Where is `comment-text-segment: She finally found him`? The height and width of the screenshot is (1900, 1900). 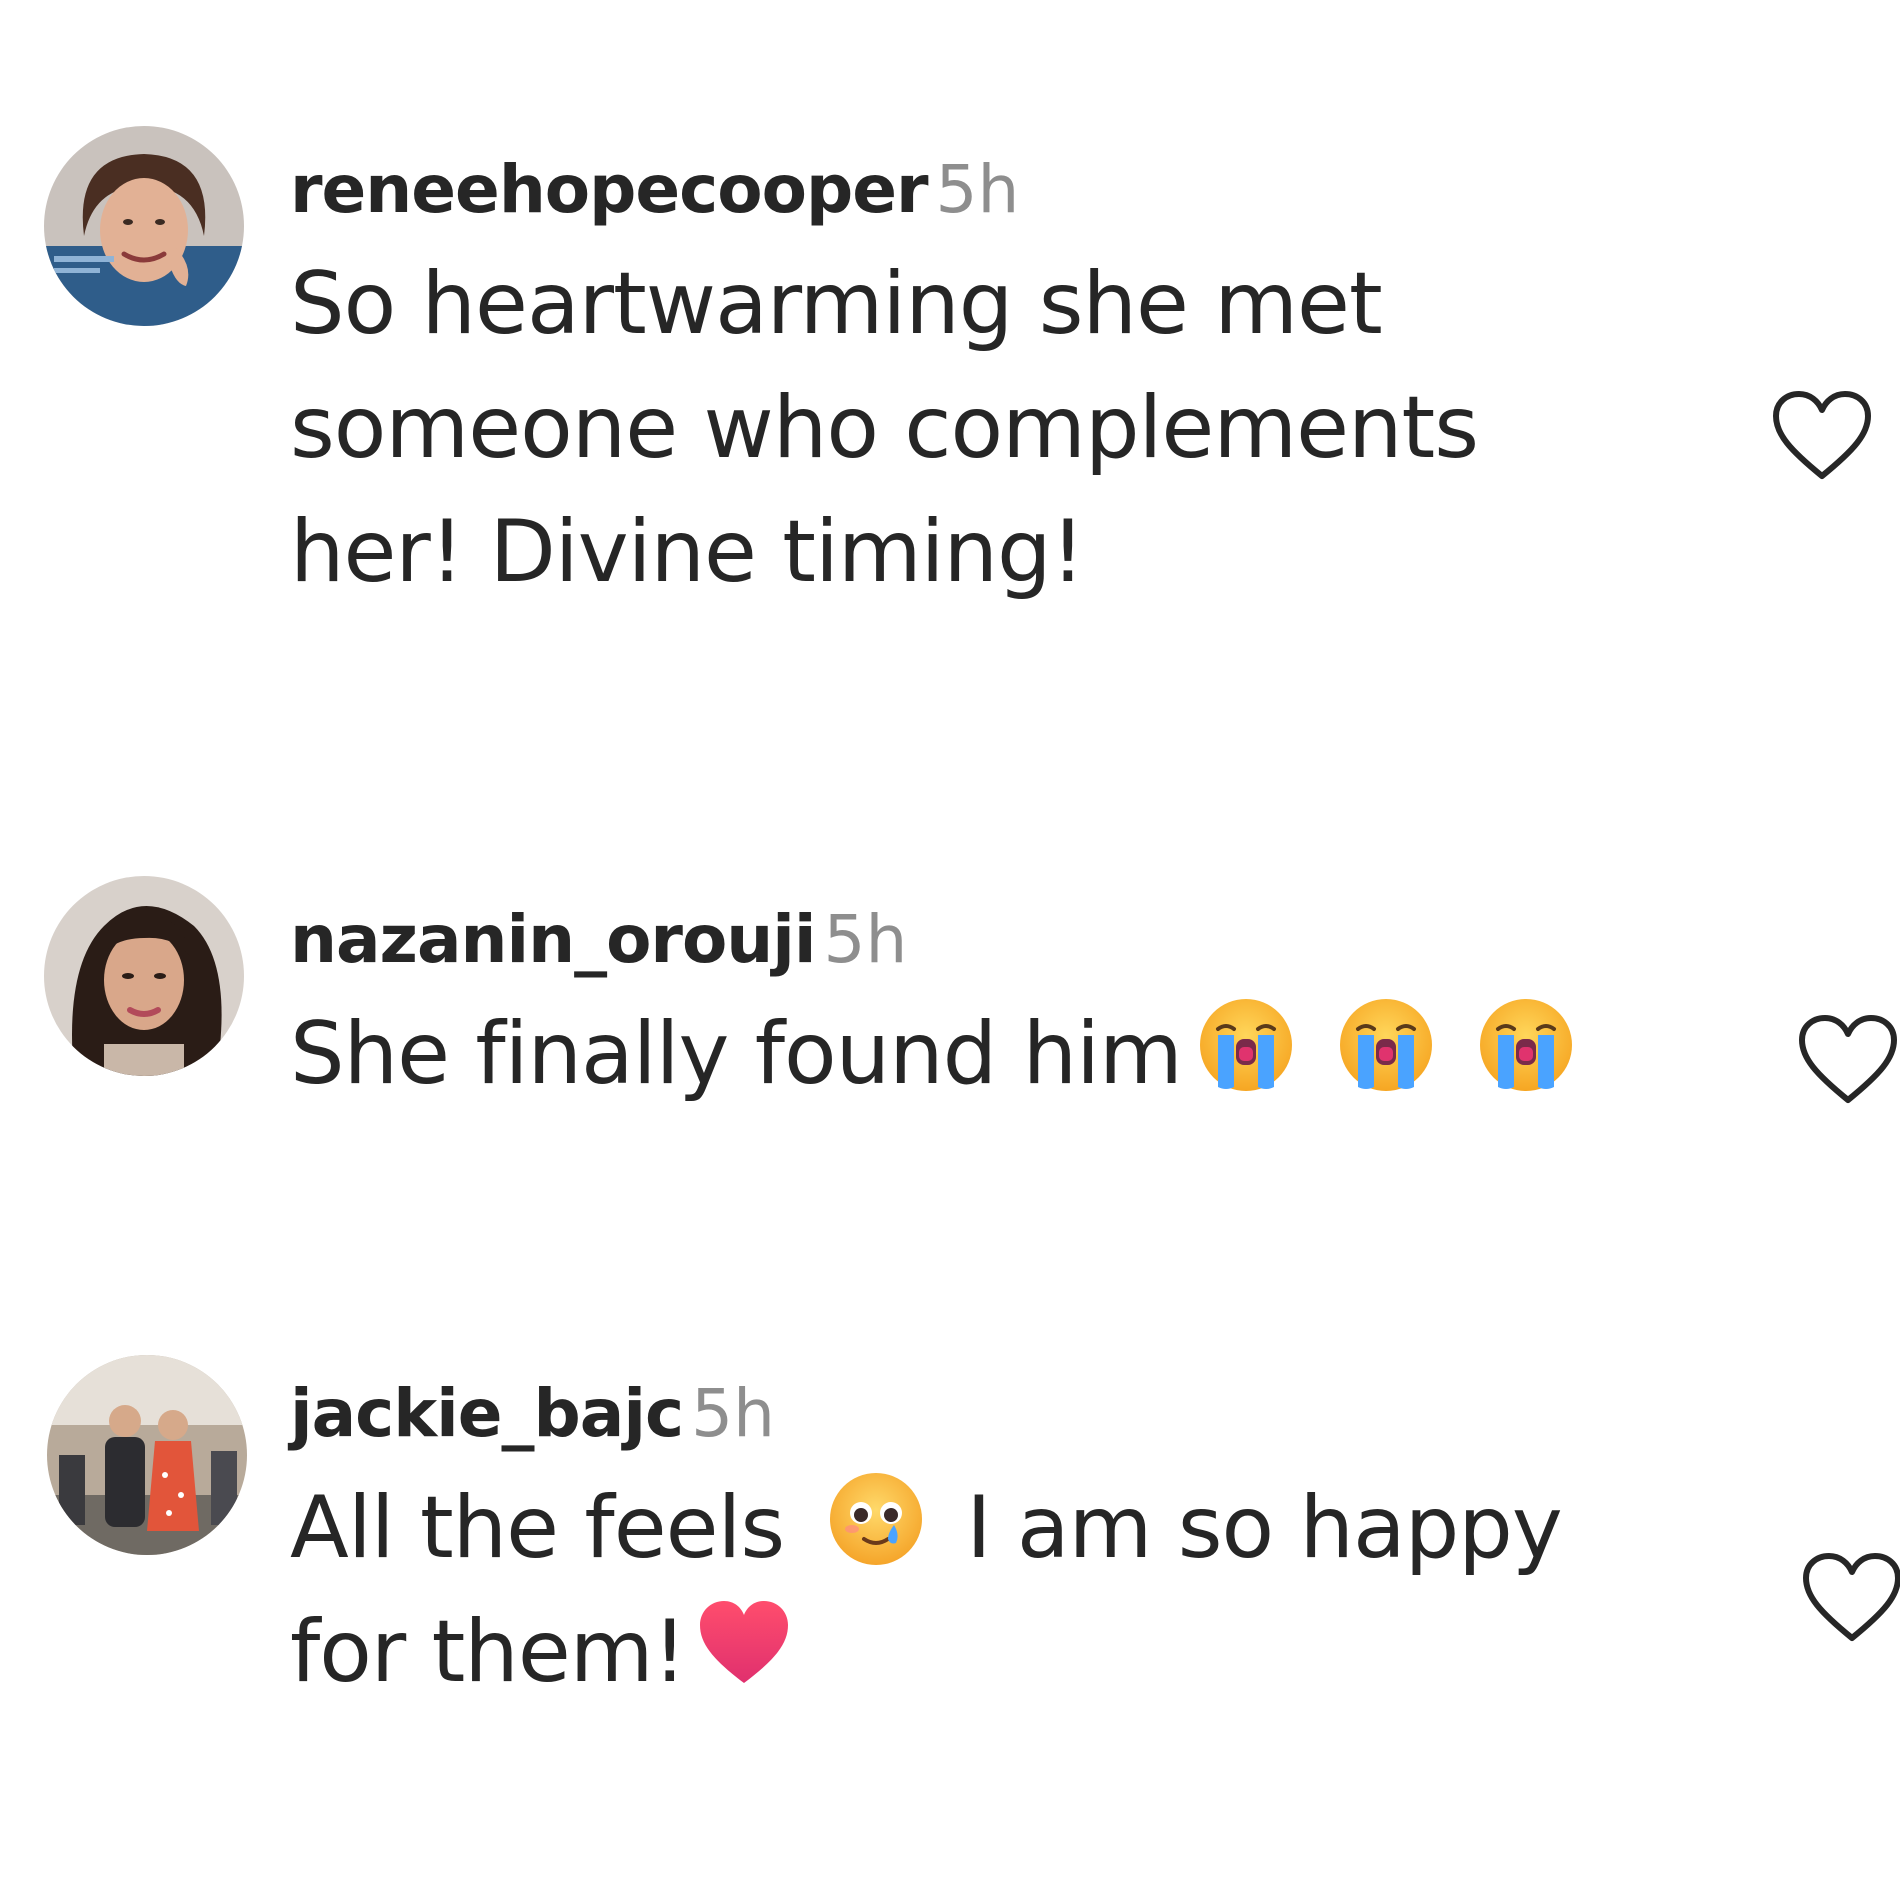 comment-text-segment: She finally found him is located at coordinates (736, 1054).